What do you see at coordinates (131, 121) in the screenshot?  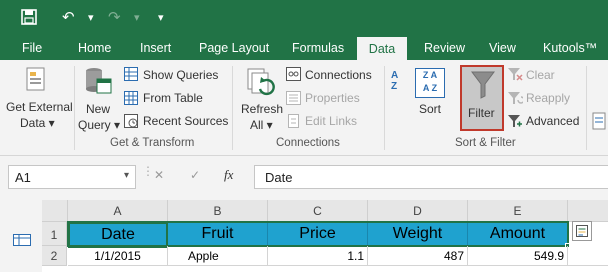 I see `recent-sources-icon` at bounding box center [131, 121].